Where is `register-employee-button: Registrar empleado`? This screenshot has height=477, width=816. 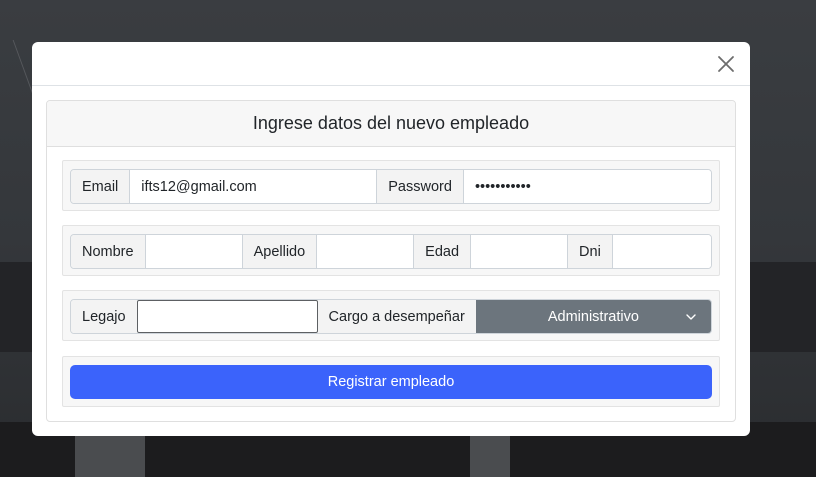 register-employee-button: Registrar empleado is located at coordinates (391, 382).